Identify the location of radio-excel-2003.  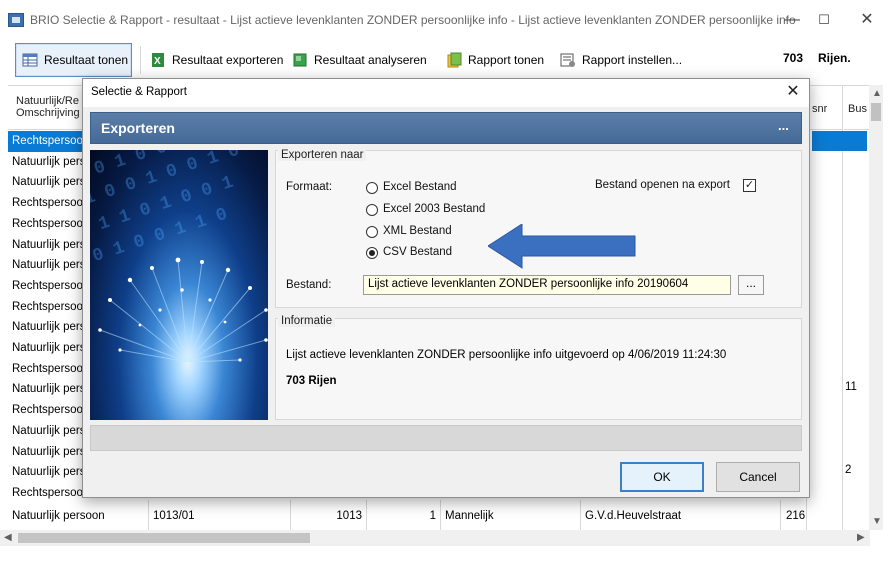
(372, 210).